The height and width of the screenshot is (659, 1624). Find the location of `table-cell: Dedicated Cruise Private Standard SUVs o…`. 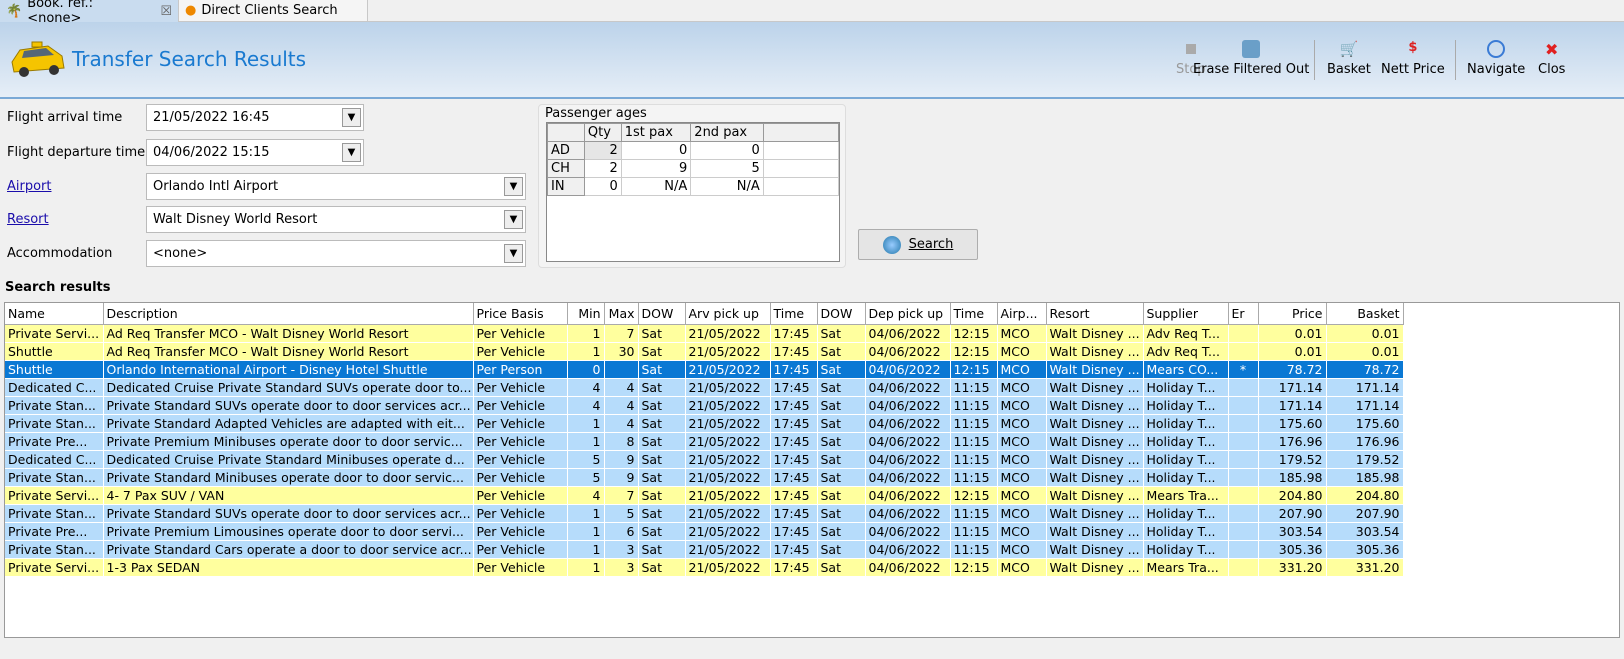

table-cell: Dedicated Cruise Private Standard SUVs o… is located at coordinates (288, 387).